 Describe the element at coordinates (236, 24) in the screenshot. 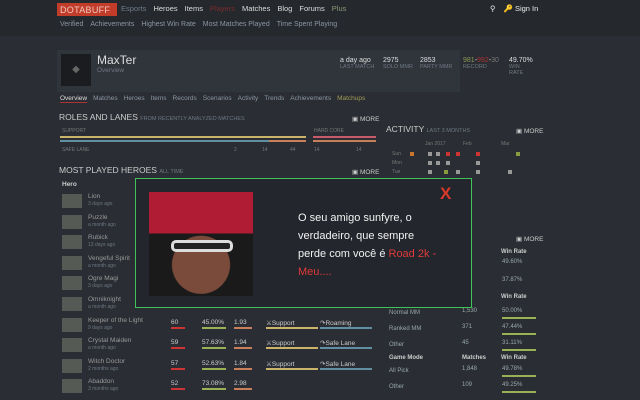

I see `sub-most-matches: Most Matches Played` at that location.